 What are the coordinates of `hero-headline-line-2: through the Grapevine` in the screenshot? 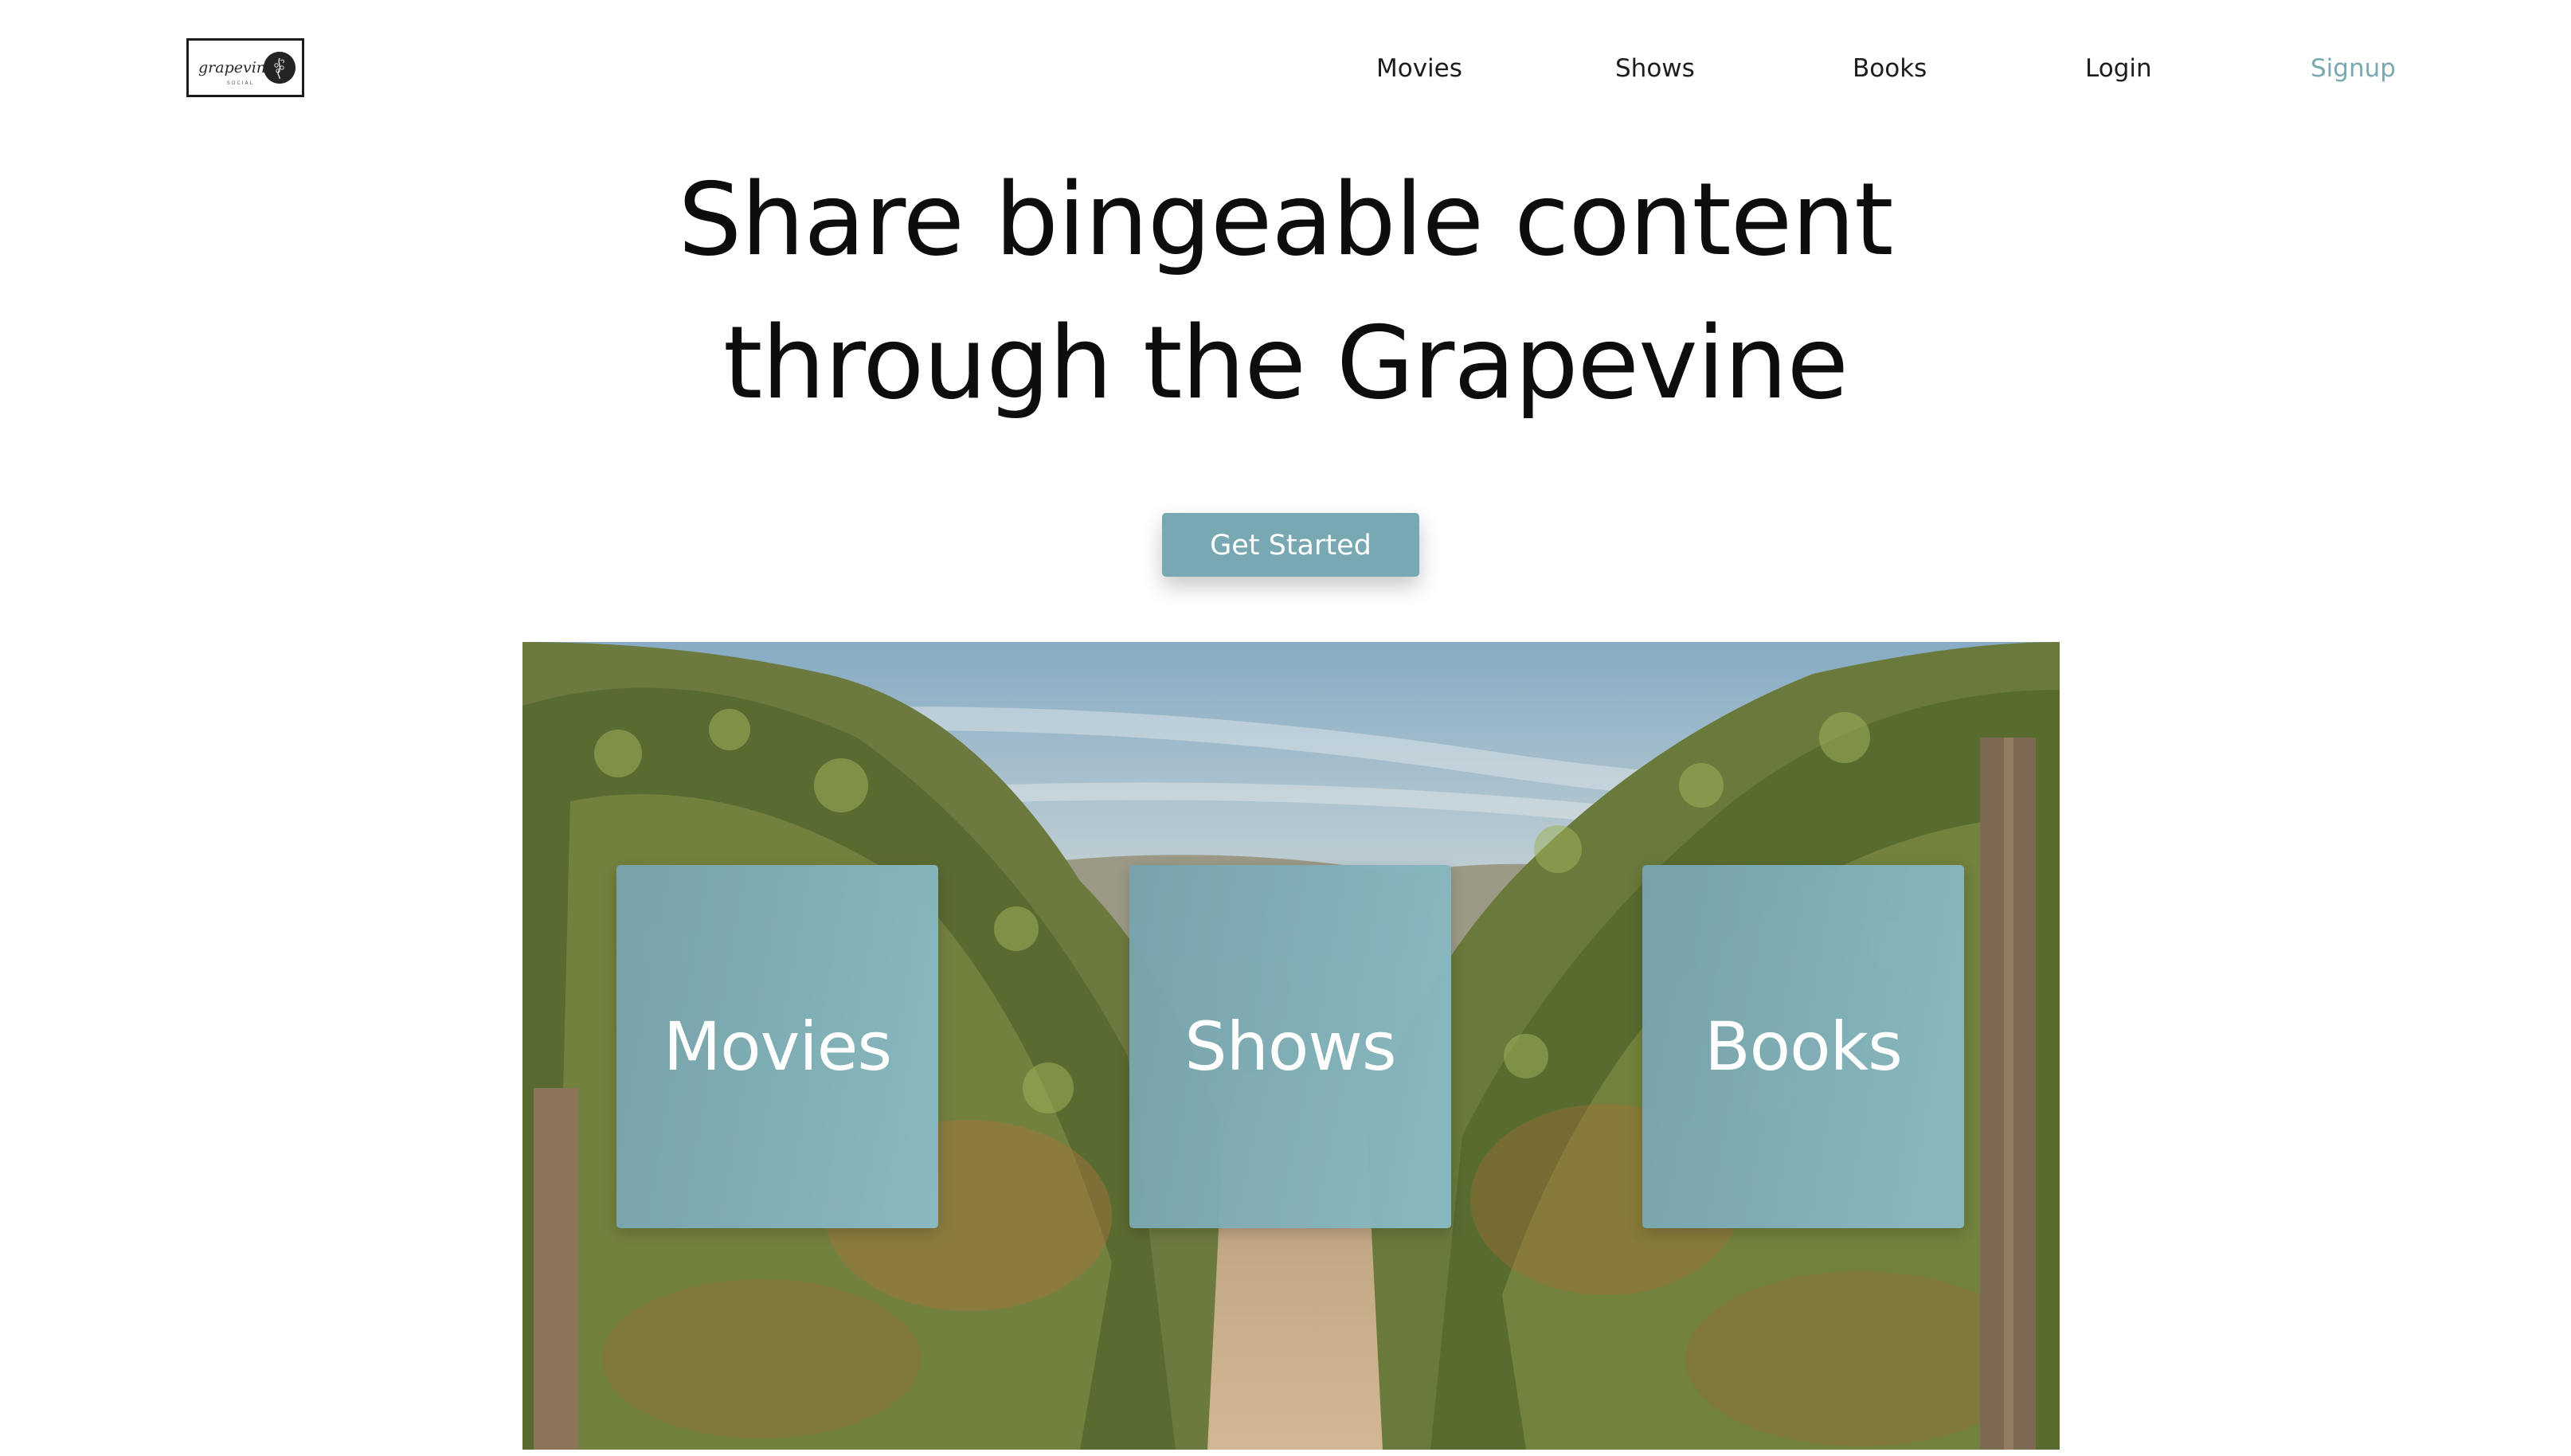 It's located at (1285, 362).